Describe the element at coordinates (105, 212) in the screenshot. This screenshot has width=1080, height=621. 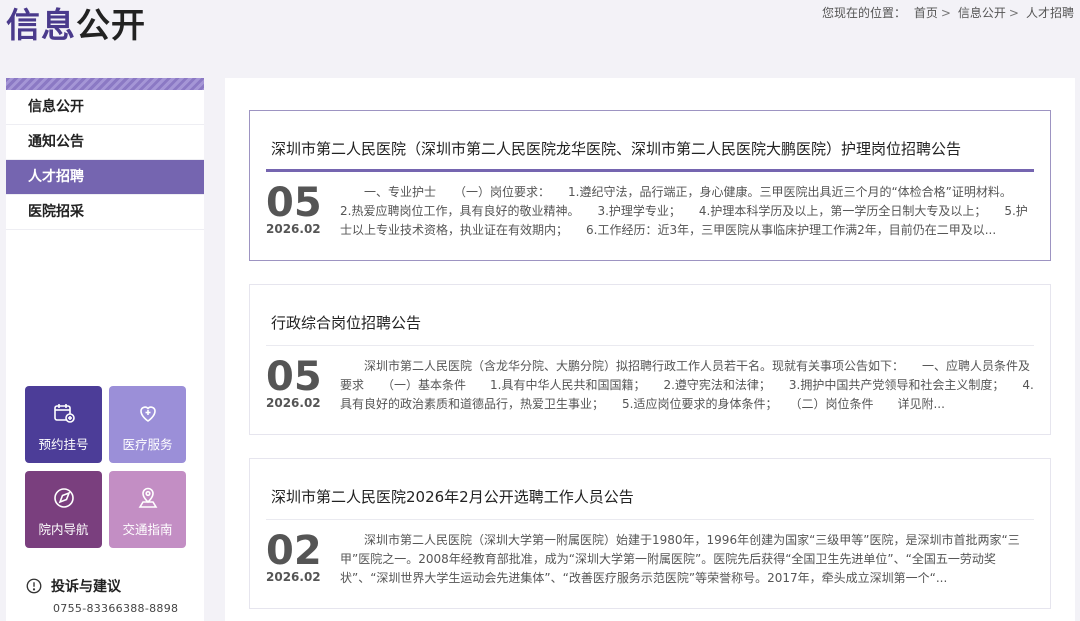
I see `sidebar-item-procurement: 医院招采` at that location.